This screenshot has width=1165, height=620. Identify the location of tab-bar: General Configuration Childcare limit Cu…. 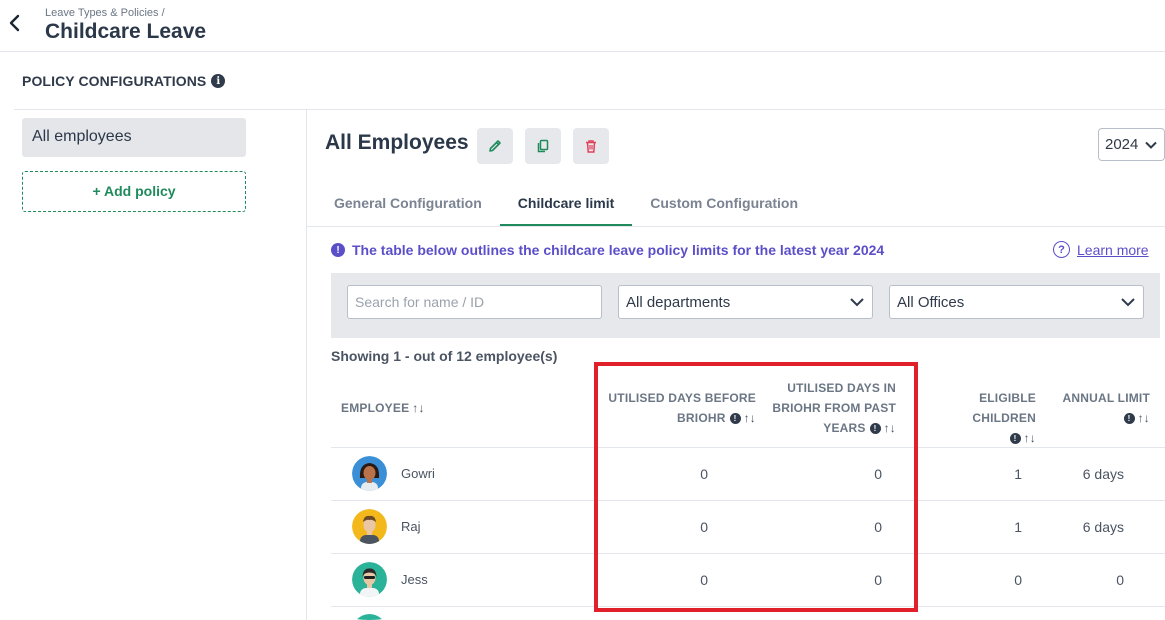
(566, 206).